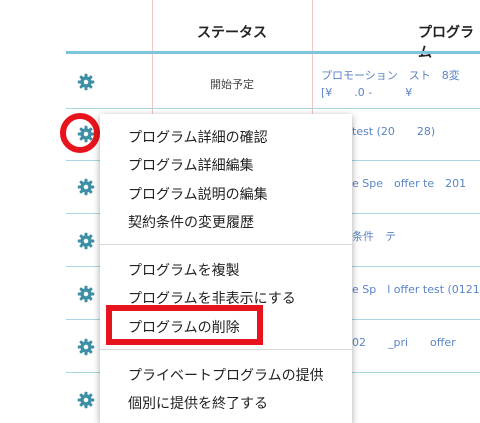 The height and width of the screenshot is (423, 480). I want to click on menu-item-edit-description: プログラム説明の編集, so click(198, 194).